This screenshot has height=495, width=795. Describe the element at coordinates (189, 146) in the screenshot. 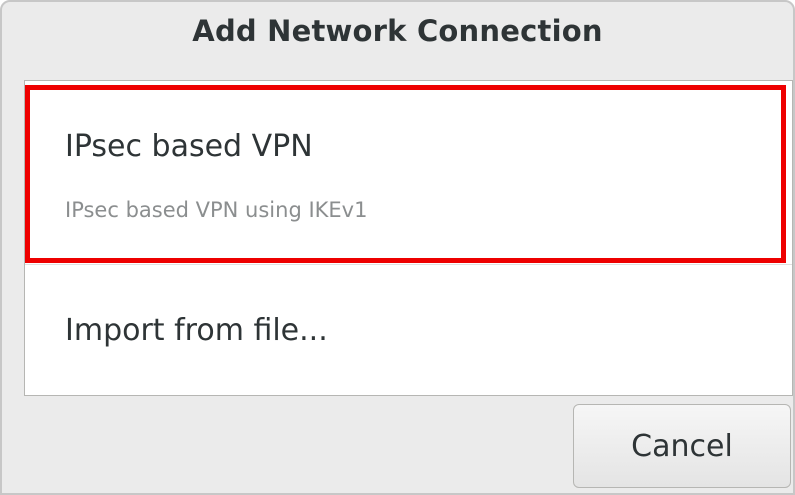

I see `list-item-title: IPsec based VPN` at that location.